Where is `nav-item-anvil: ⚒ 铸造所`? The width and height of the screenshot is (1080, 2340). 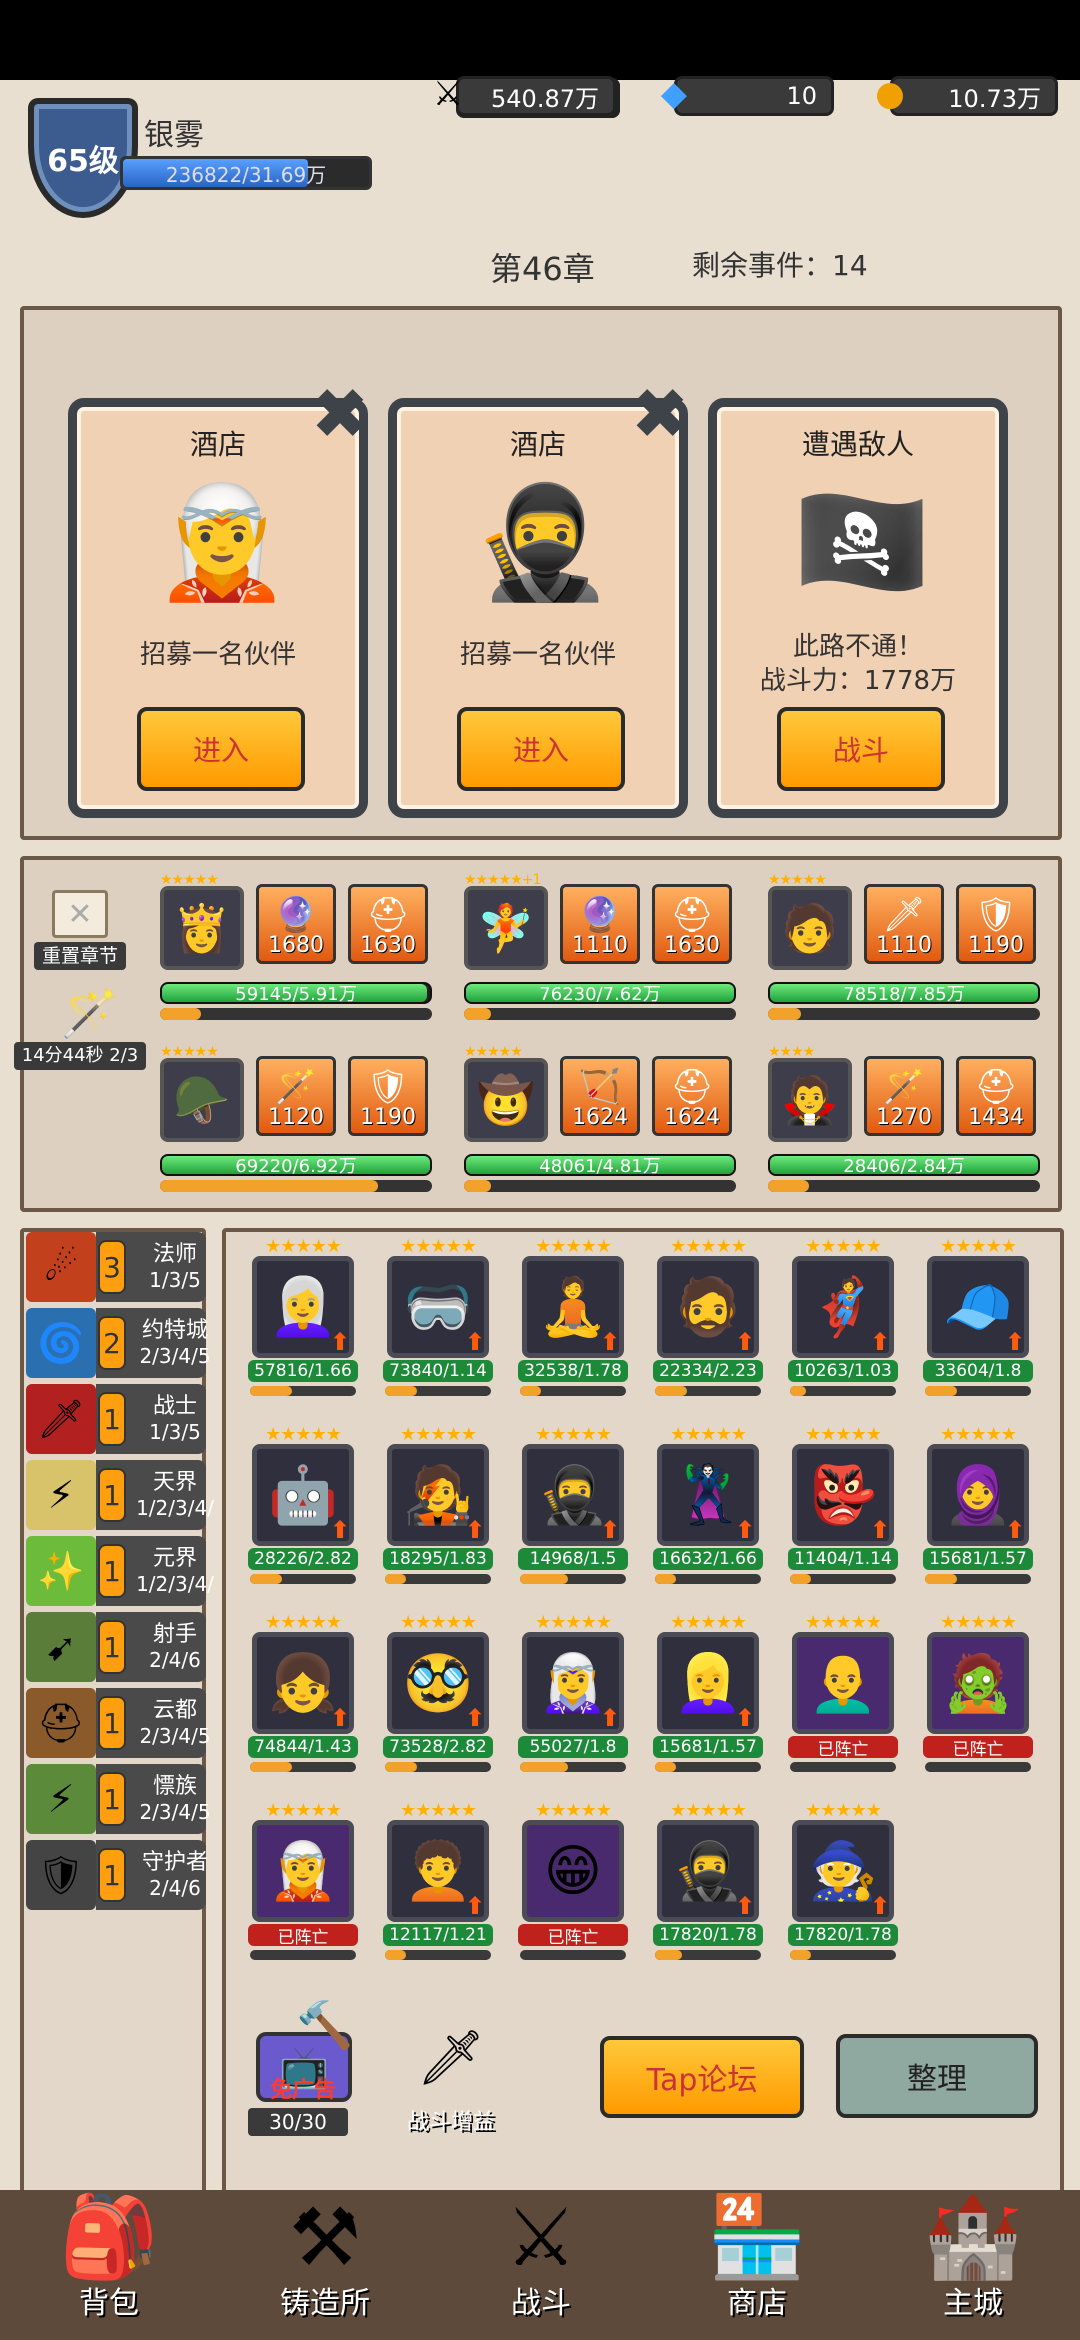 nav-item-anvil: ⚒ 铸造所 is located at coordinates (325, 2252).